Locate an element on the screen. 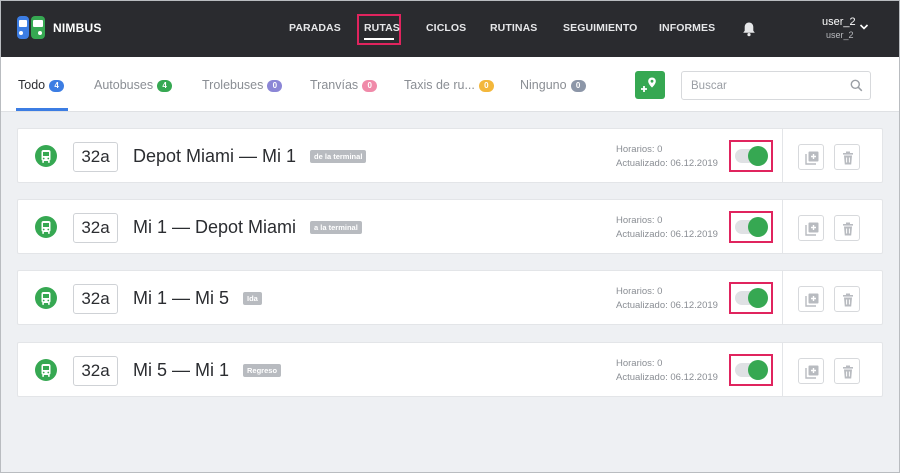 This screenshot has height=473, width=900. route-name: Mi 1 — Mi 5 Ida is located at coordinates (197, 298).